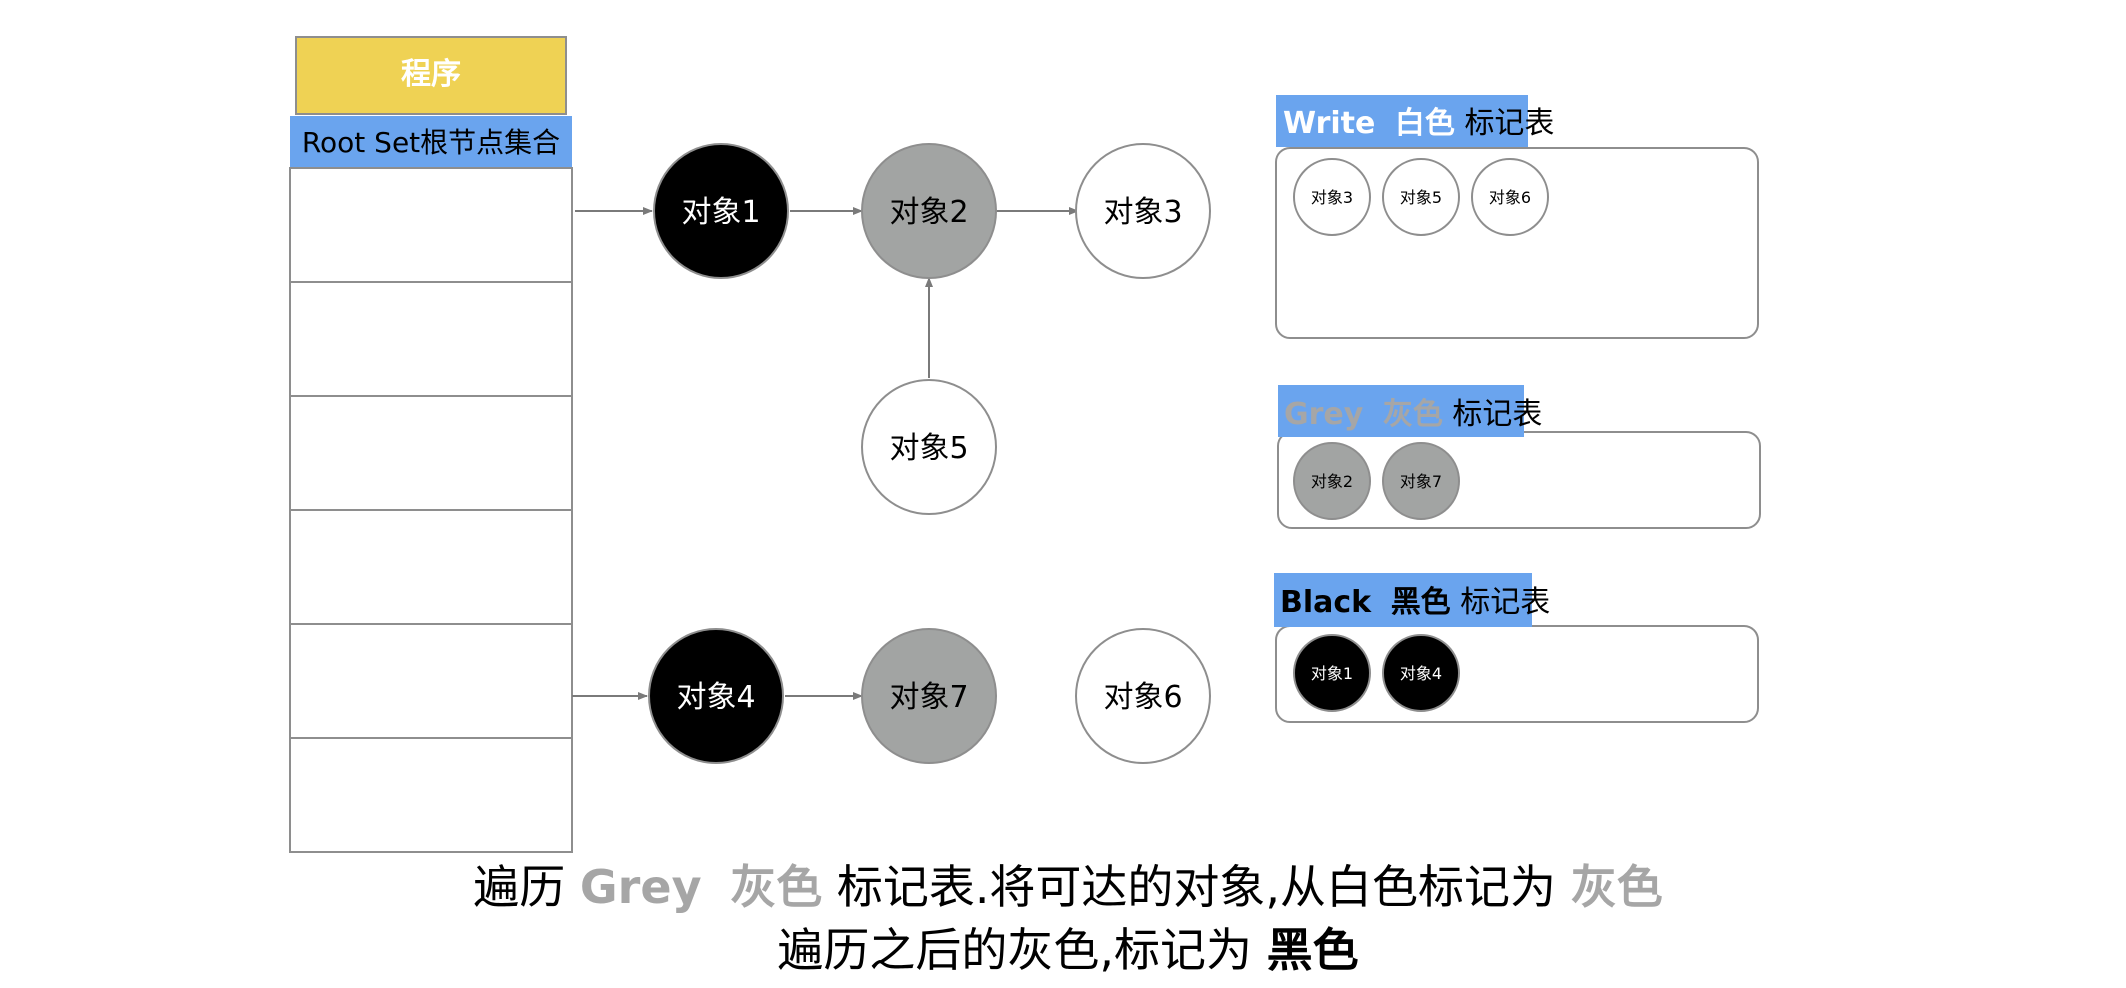 This screenshot has width=2126, height=988. Describe the element at coordinates (1505, 602) in the screenshot. I see `black-table-title-suffix: 标记表` at that location.